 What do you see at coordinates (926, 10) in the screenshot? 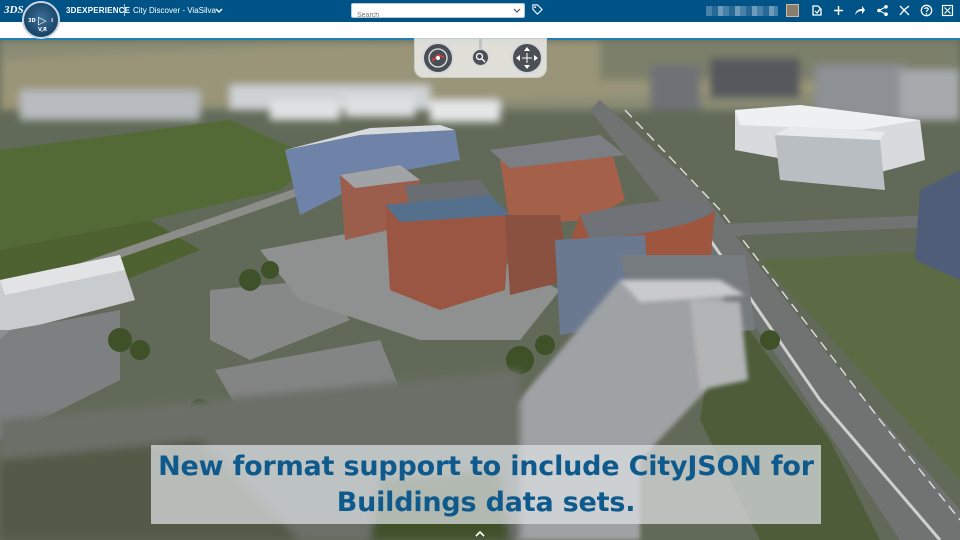
I see `help-icon` at bounding box center [926, 10].